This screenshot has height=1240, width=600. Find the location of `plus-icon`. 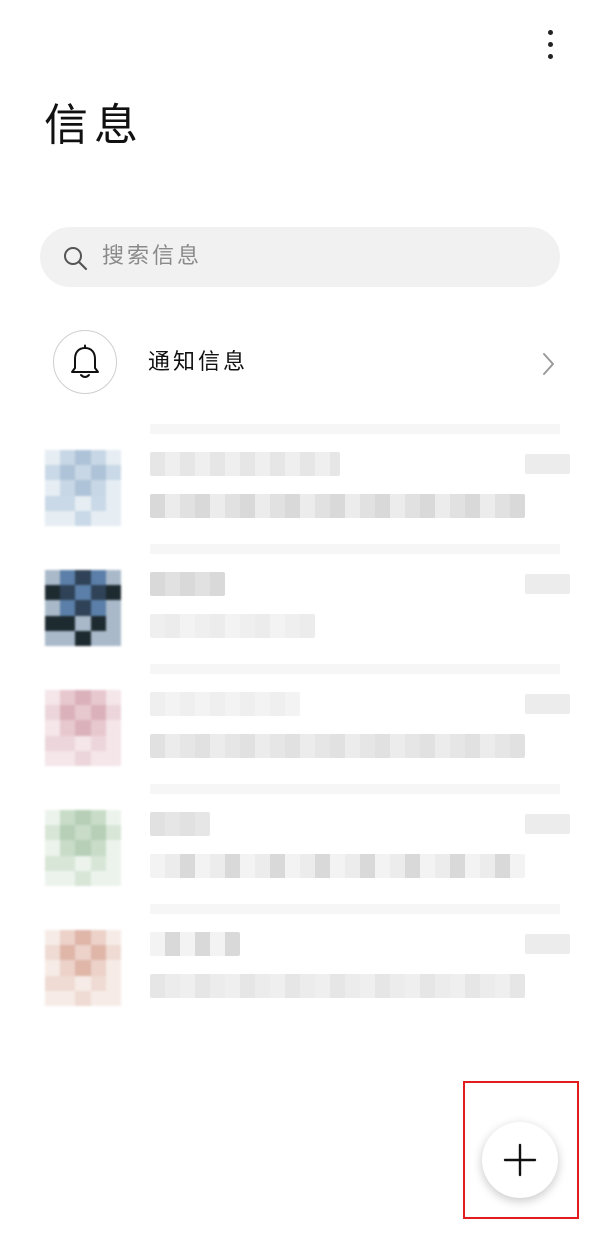

plus-icon is located at coordinates (520, 1160).